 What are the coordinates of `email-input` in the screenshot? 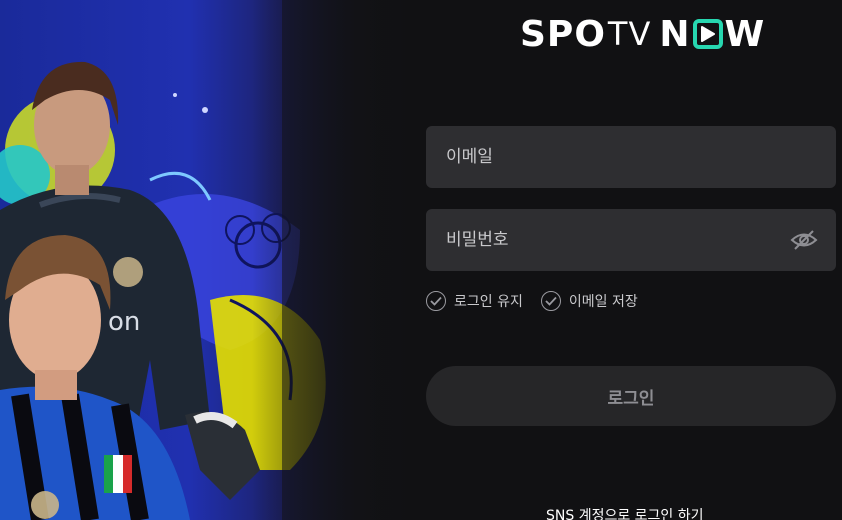 It's located at (611, 157).